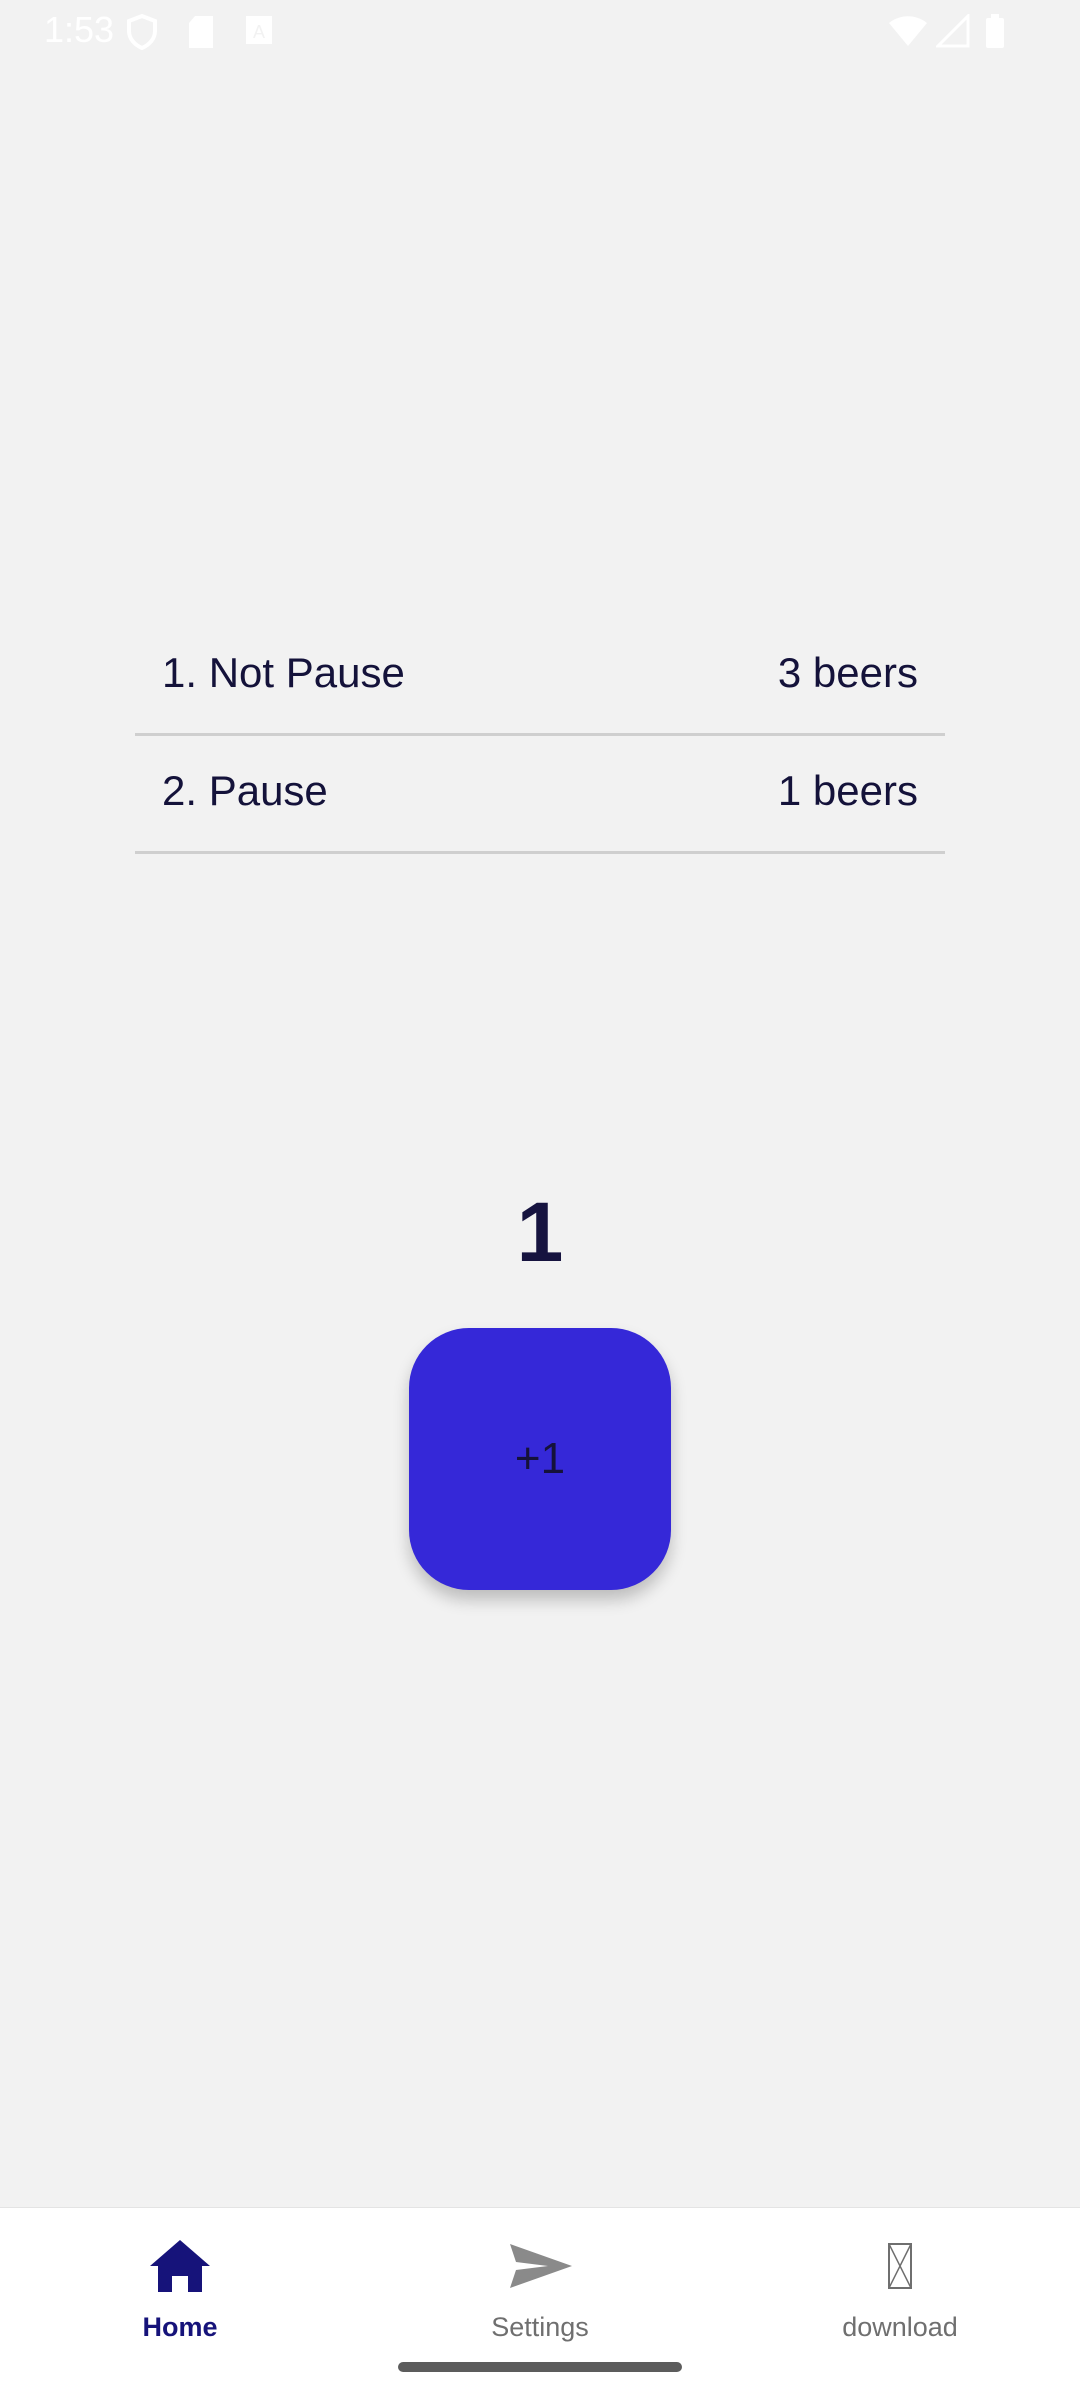 Image resolution: width=1080 pixels, height=2400 pixels. I want to click on list-item-count: 3 beers, so click(847, 672).